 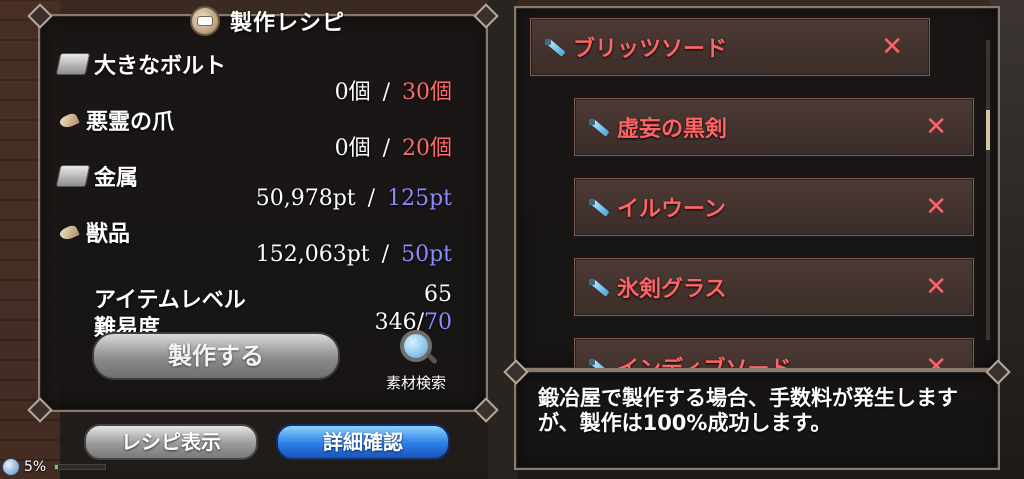 What do you see at coordinates (730, 47) in the screenshot?
I see `list-item: ブリッツソード ✕` at bounding box center [730, 47].